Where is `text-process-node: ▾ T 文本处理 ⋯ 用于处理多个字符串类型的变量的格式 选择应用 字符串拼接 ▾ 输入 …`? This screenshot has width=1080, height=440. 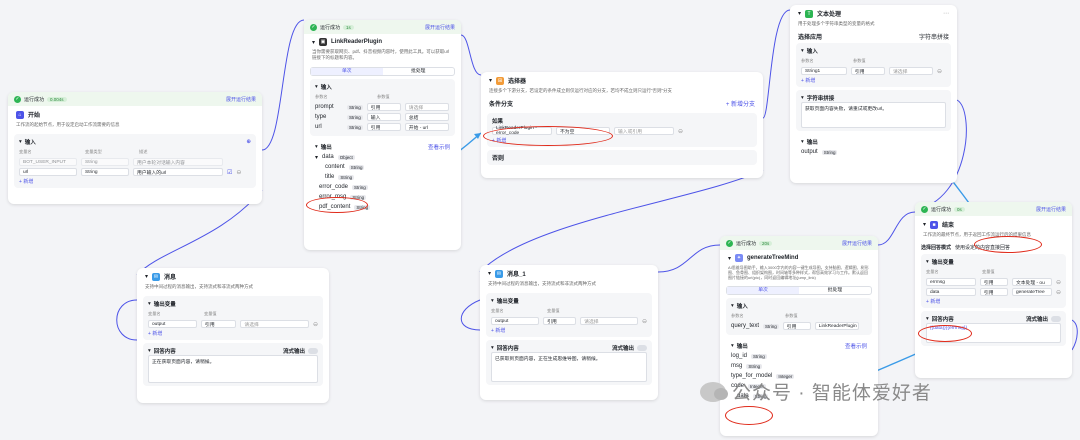
text-process-node: ▾ T 文本处理 ⋯ 用于处理多个字符串类型的变量的格式 选择应用 字符串拼接 ▾ 输入 … is located at coordinates (873, 94).